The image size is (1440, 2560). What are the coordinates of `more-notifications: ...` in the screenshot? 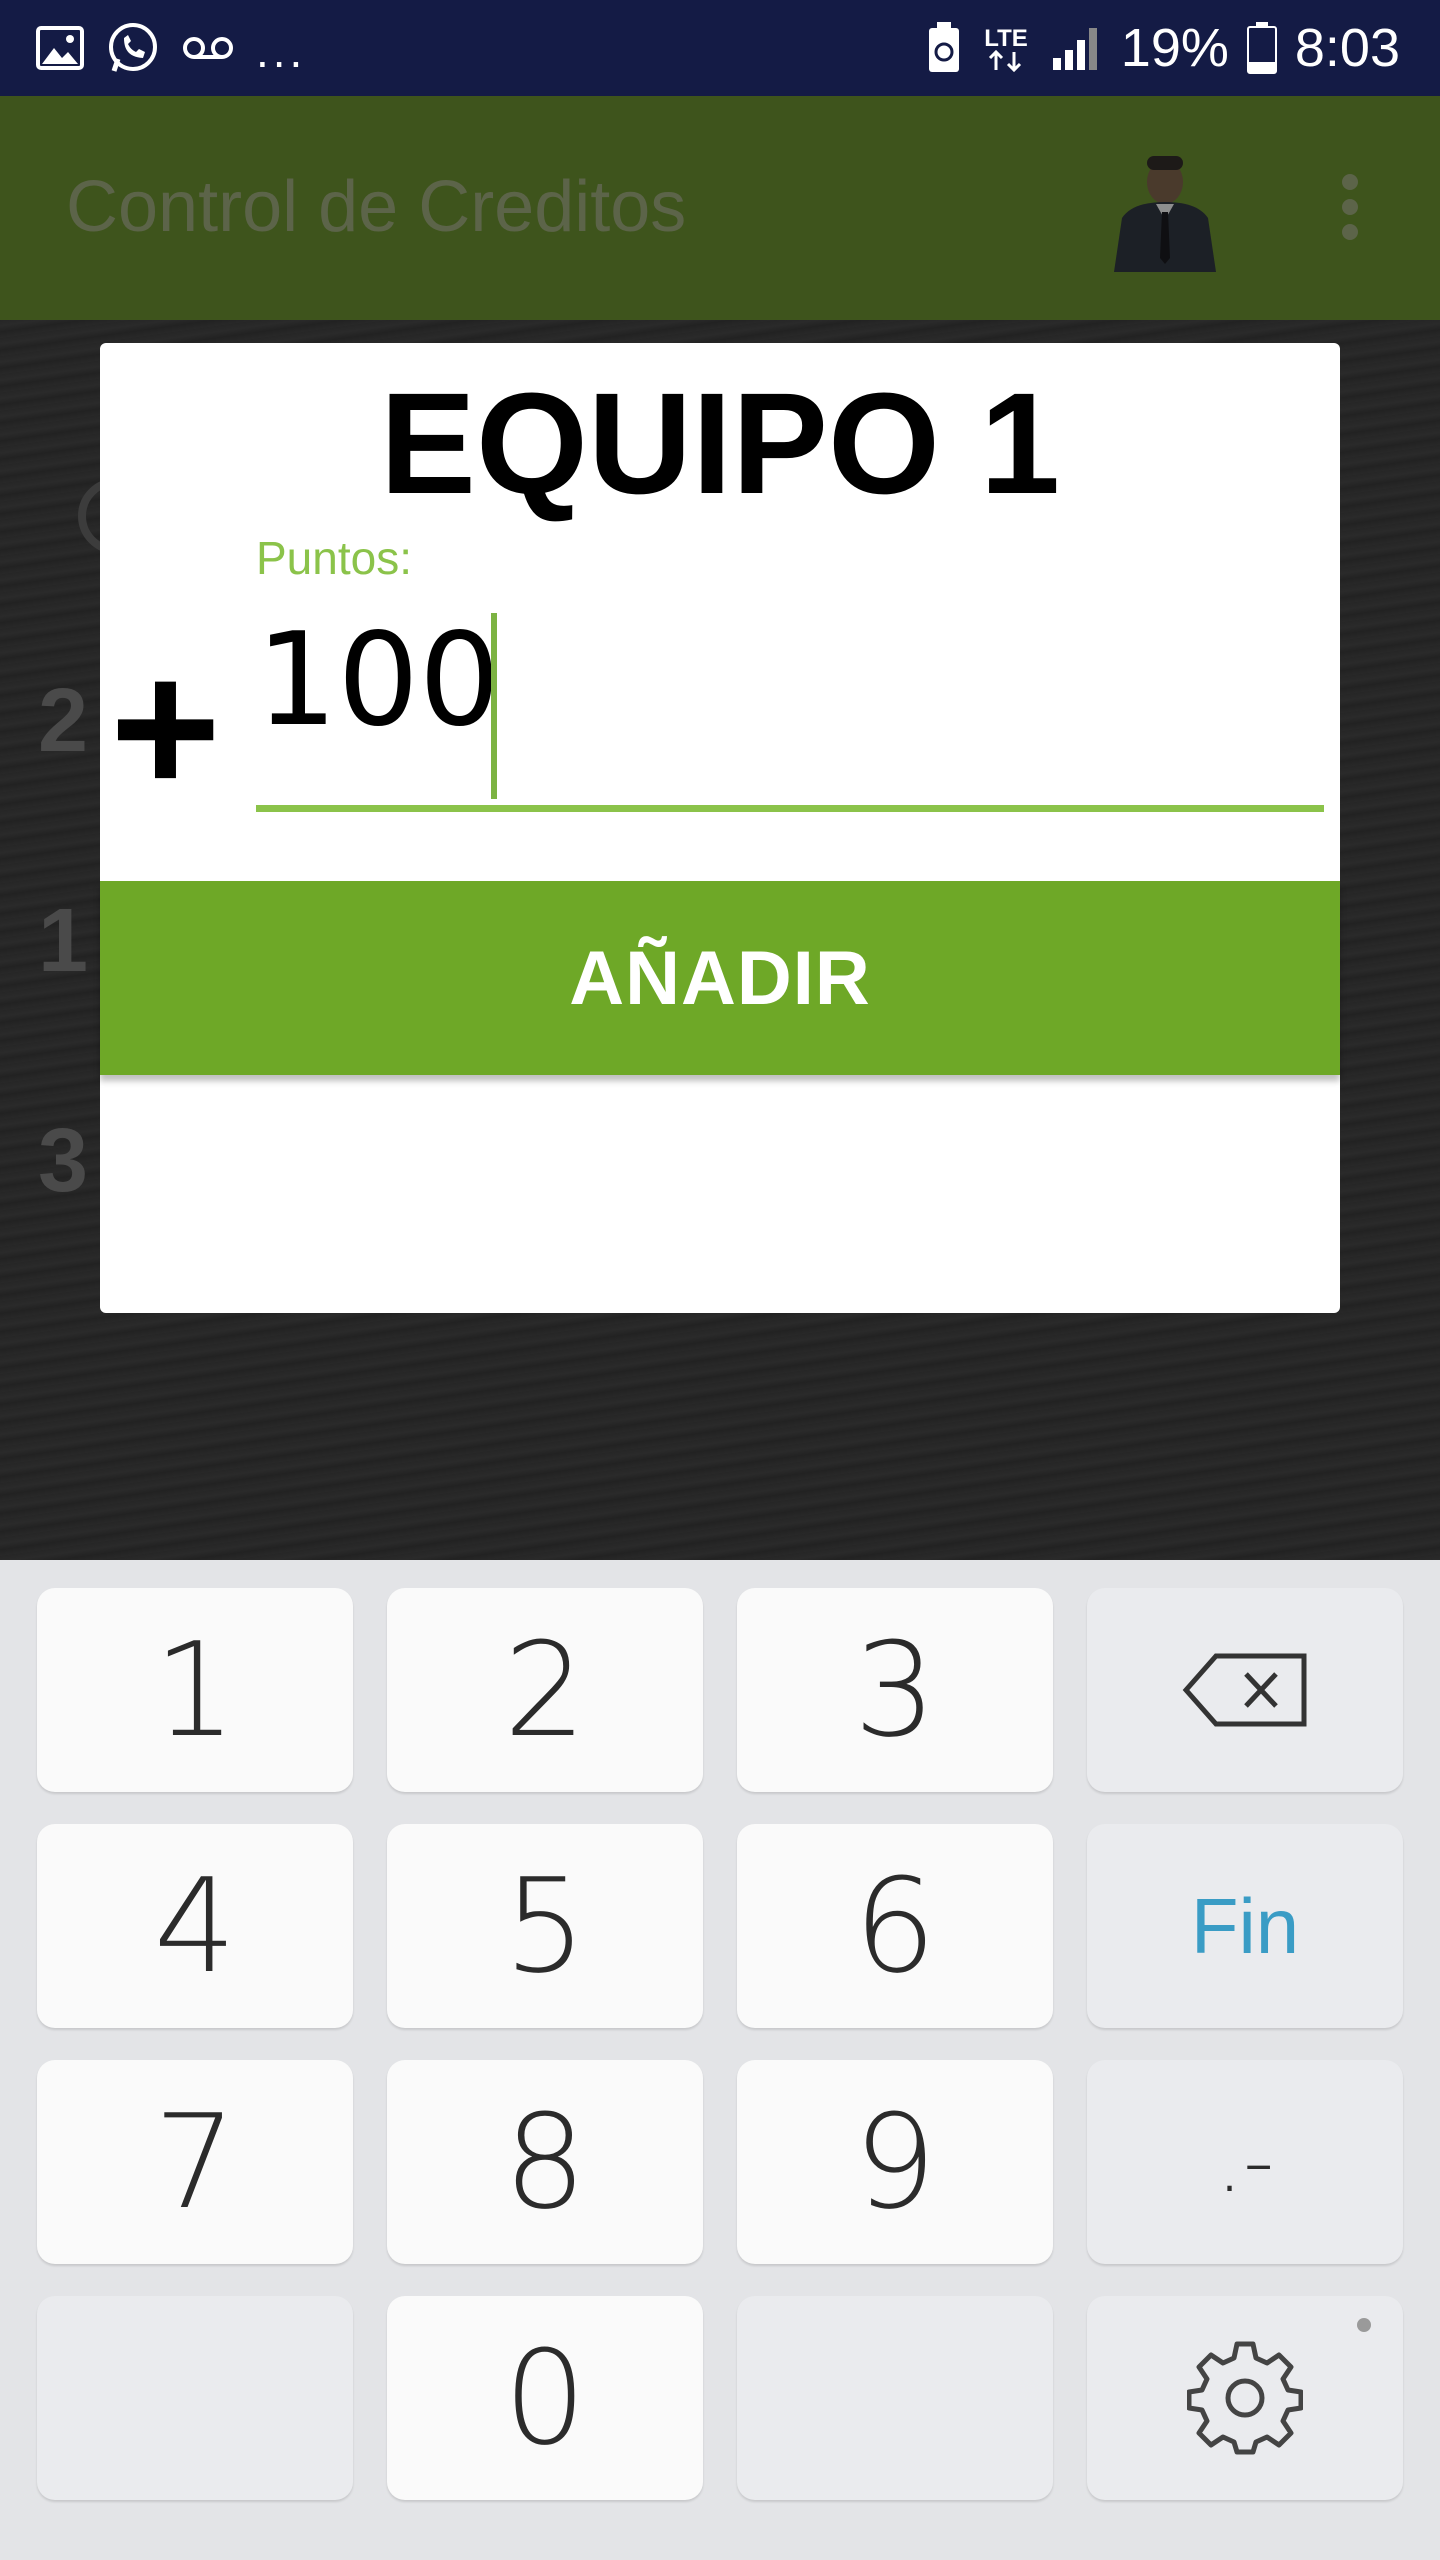 It's located at (281, 51).